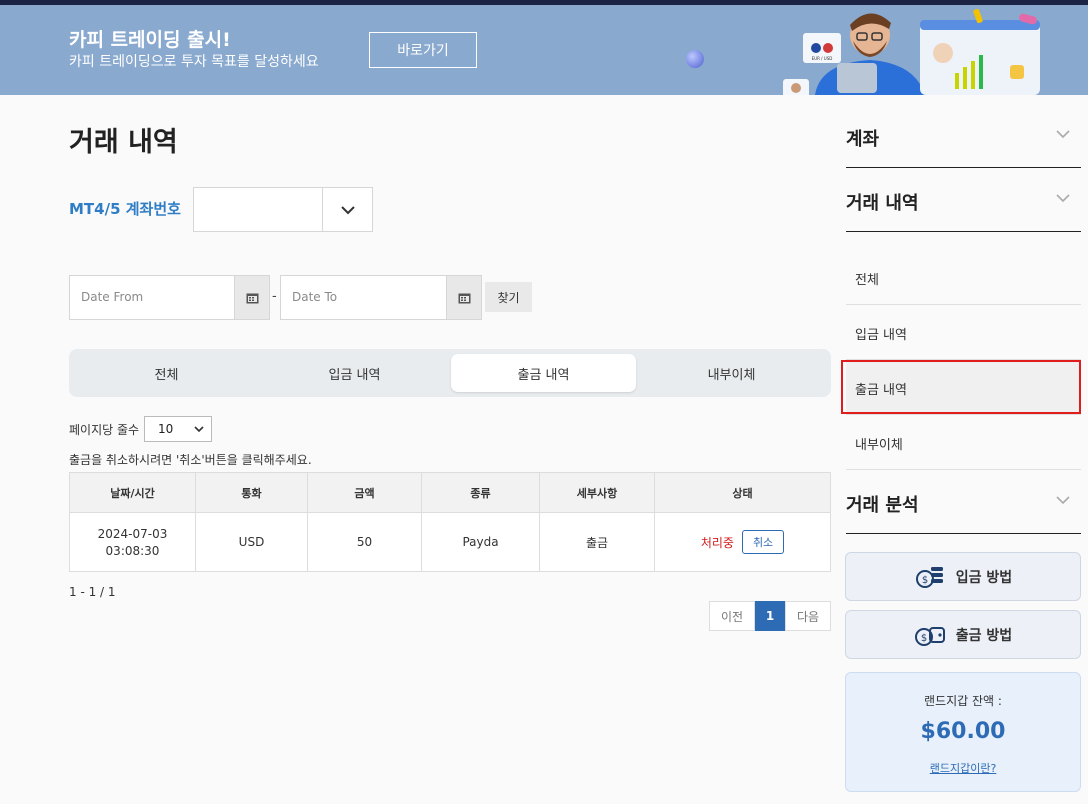  What do you see at coordinates (929, 577) in the screenshot?
I see `coins-icon: $` at bounding box center [929, 577].